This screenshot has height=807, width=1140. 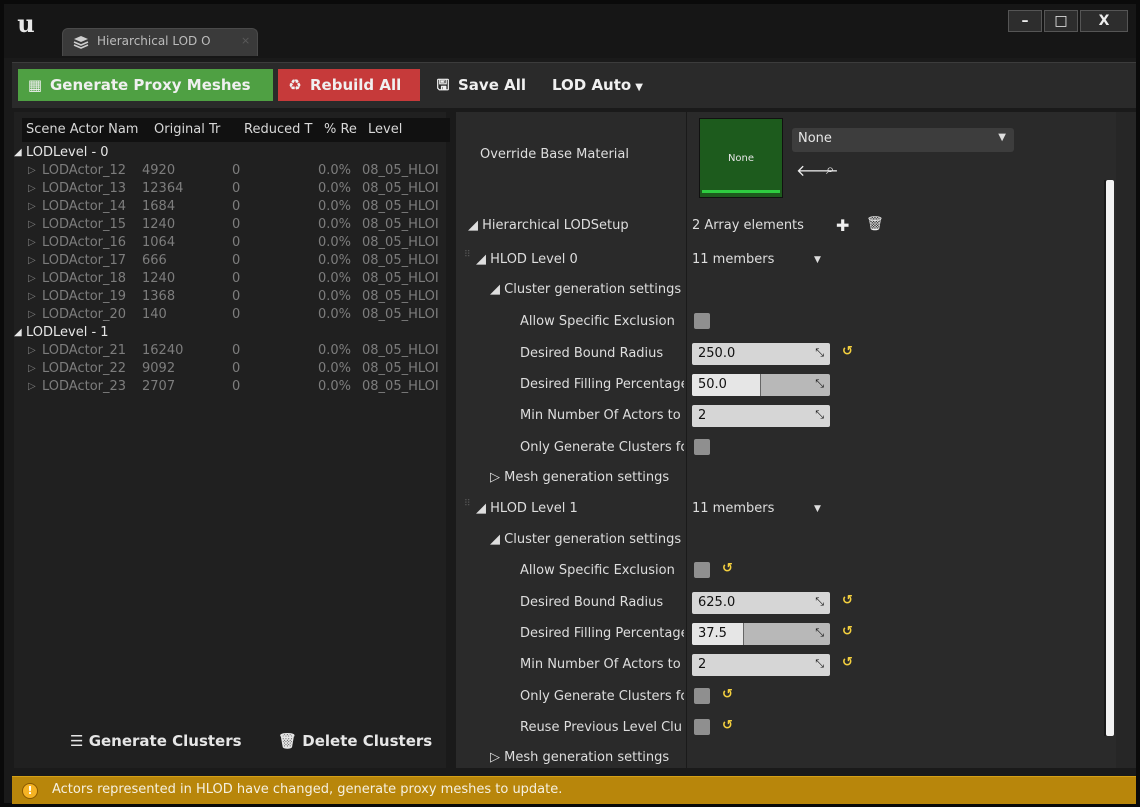 What do you see at coordinates (761, 385) in the screenshot?
I see `filling-0-slider: 50.0 ⤡` at bounding box center [761, 385].